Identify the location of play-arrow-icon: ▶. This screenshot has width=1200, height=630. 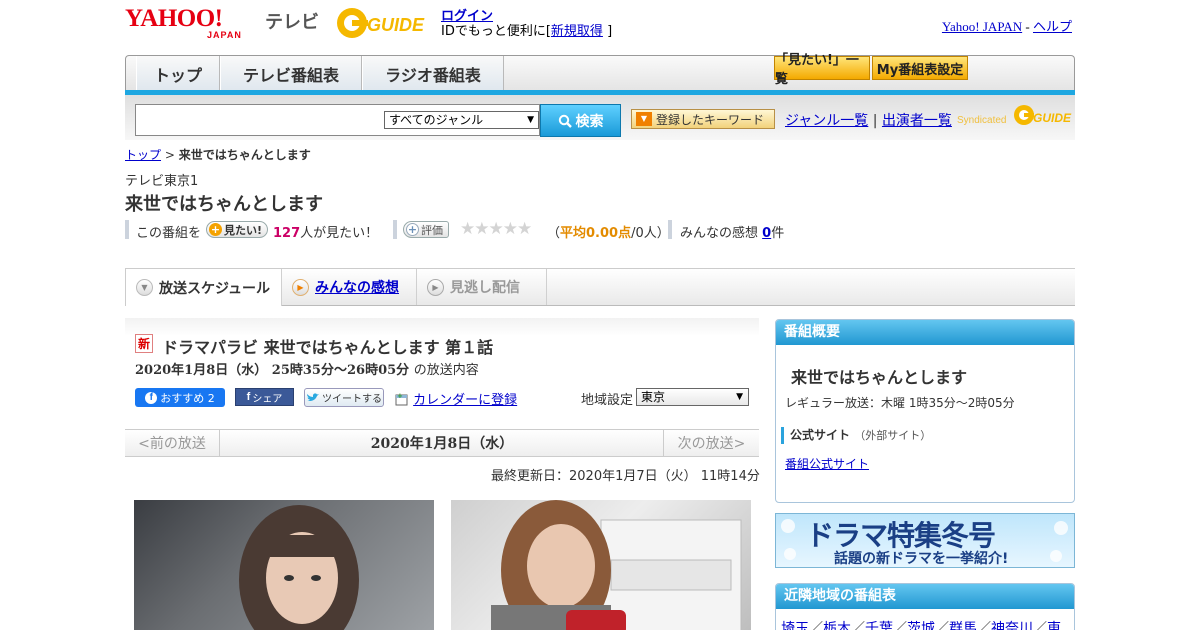
(300, 287).